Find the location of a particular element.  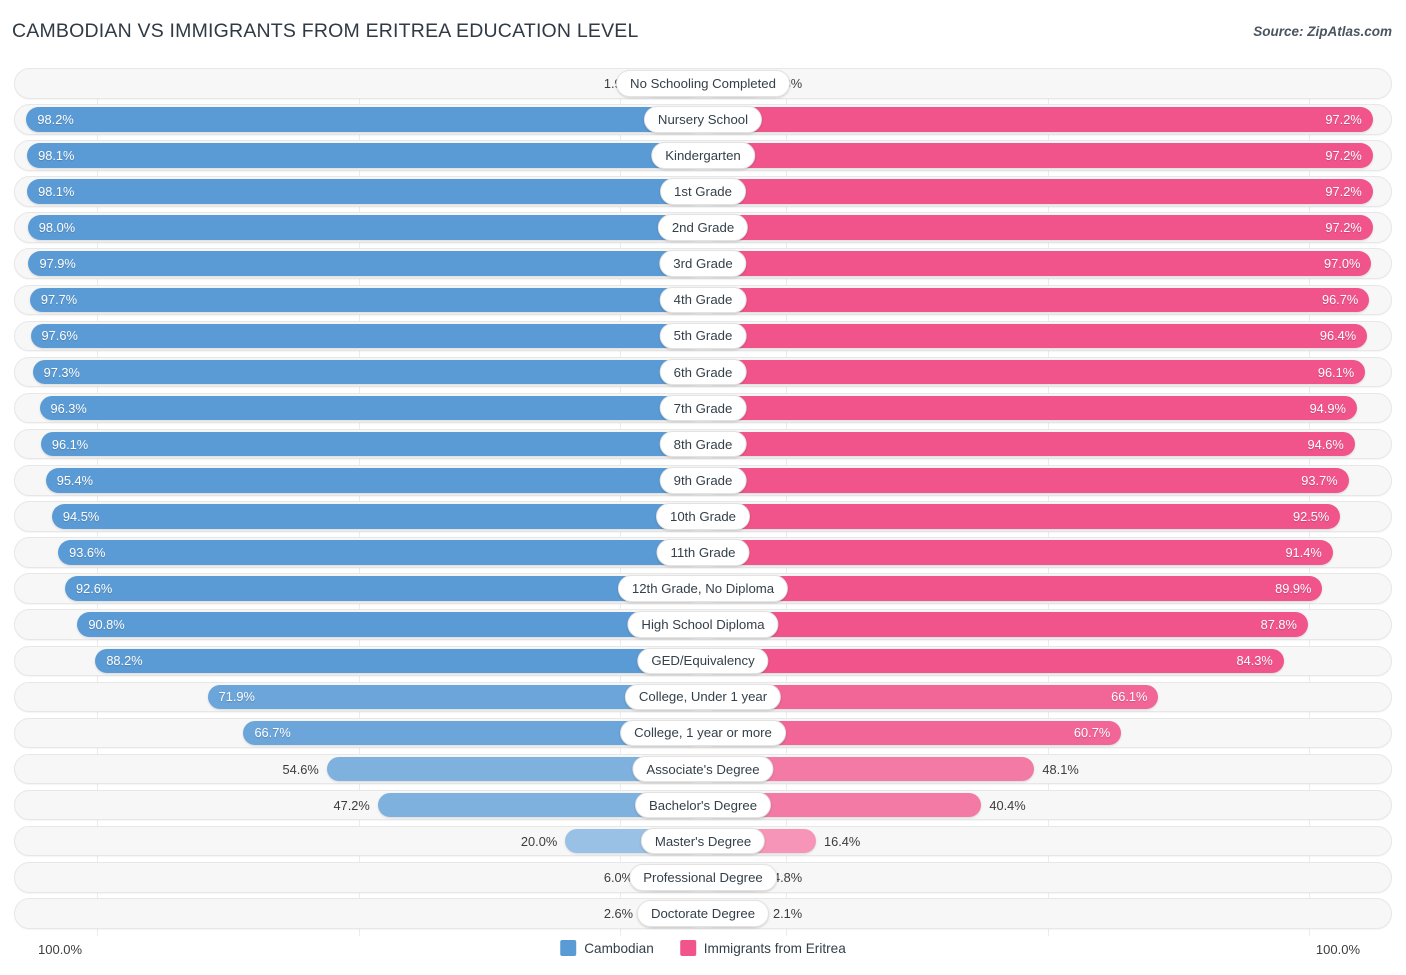

category-label: Professional Degree is located at coordinates (703, 877).